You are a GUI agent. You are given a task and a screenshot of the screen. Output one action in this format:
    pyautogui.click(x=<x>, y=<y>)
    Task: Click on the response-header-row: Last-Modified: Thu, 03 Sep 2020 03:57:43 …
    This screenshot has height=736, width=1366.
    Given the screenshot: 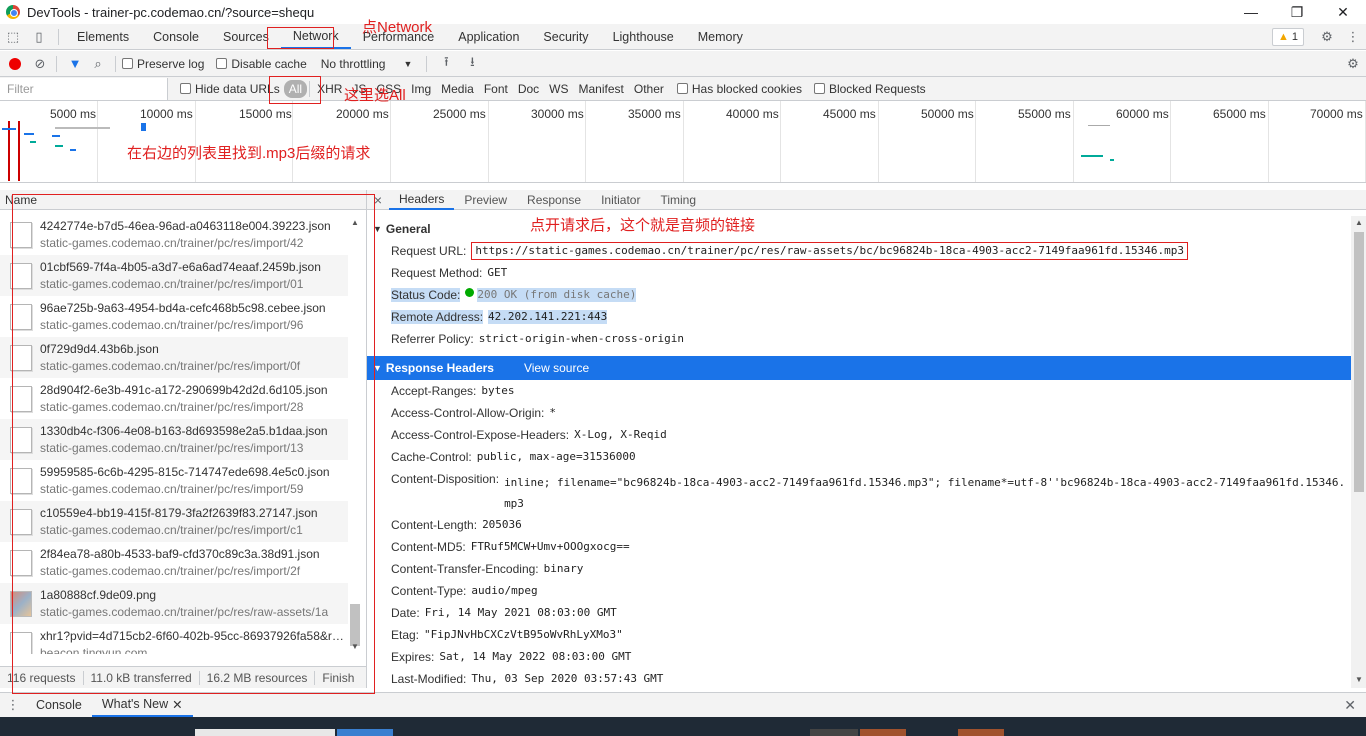 What is the action you would take?
    pyautogui.click(x=859, y=678)
    